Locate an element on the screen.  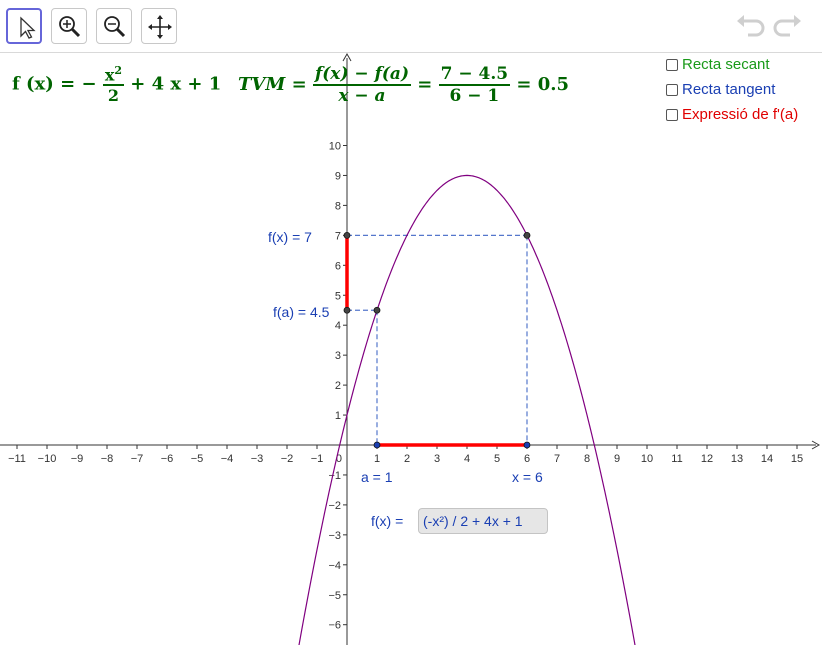
y-tick-label: −5 is located at coordinates (334, 596).